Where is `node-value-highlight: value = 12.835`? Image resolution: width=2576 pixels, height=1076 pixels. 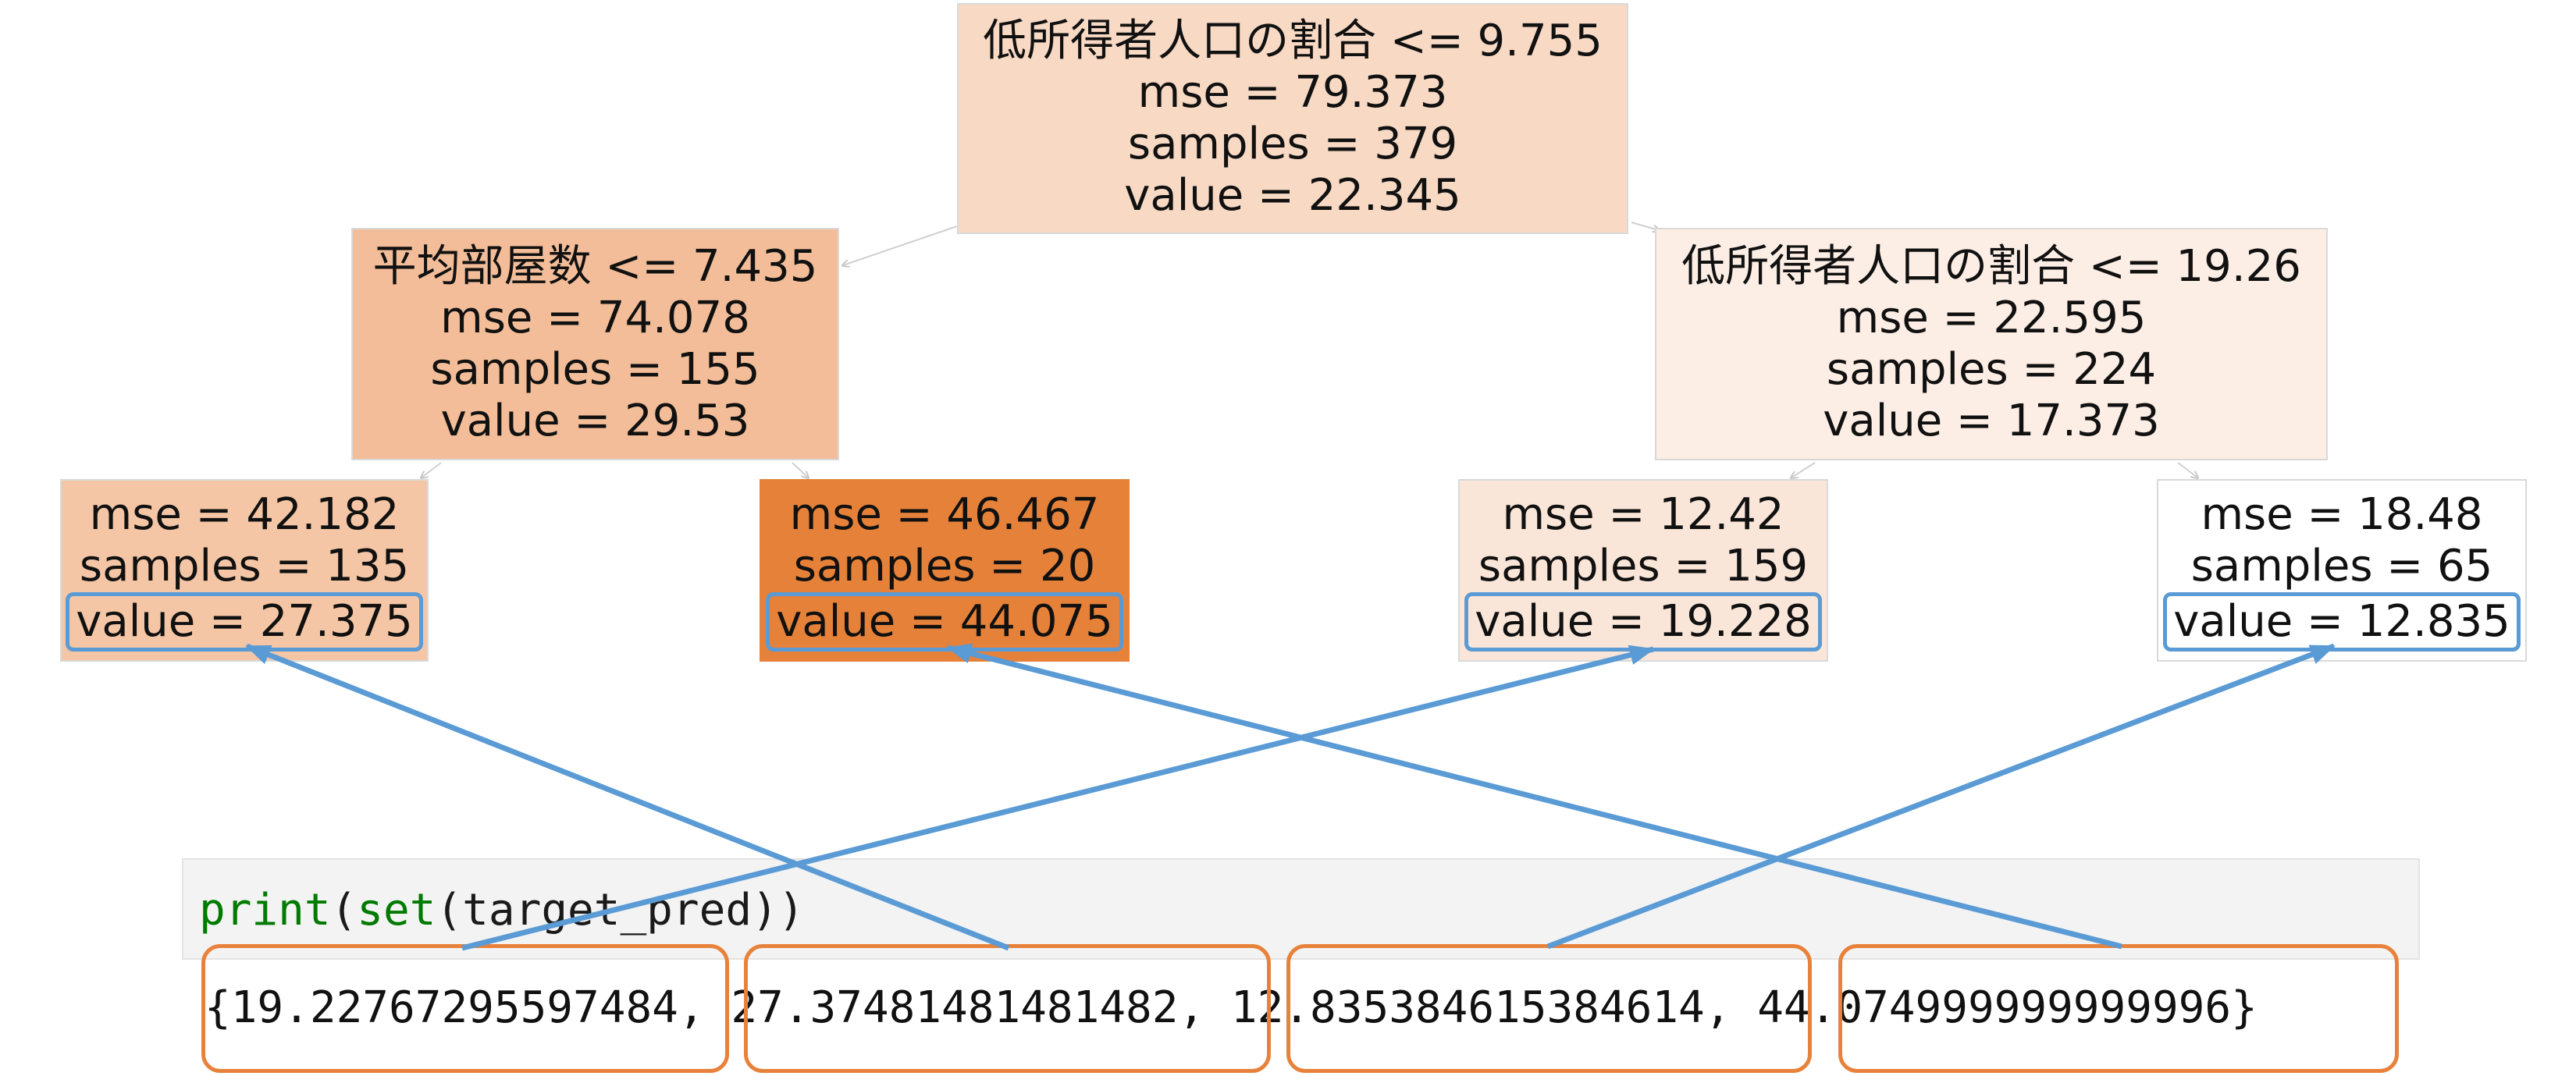 node-value-highlight: value = 12.835 is located at coordinates (2342, 622).